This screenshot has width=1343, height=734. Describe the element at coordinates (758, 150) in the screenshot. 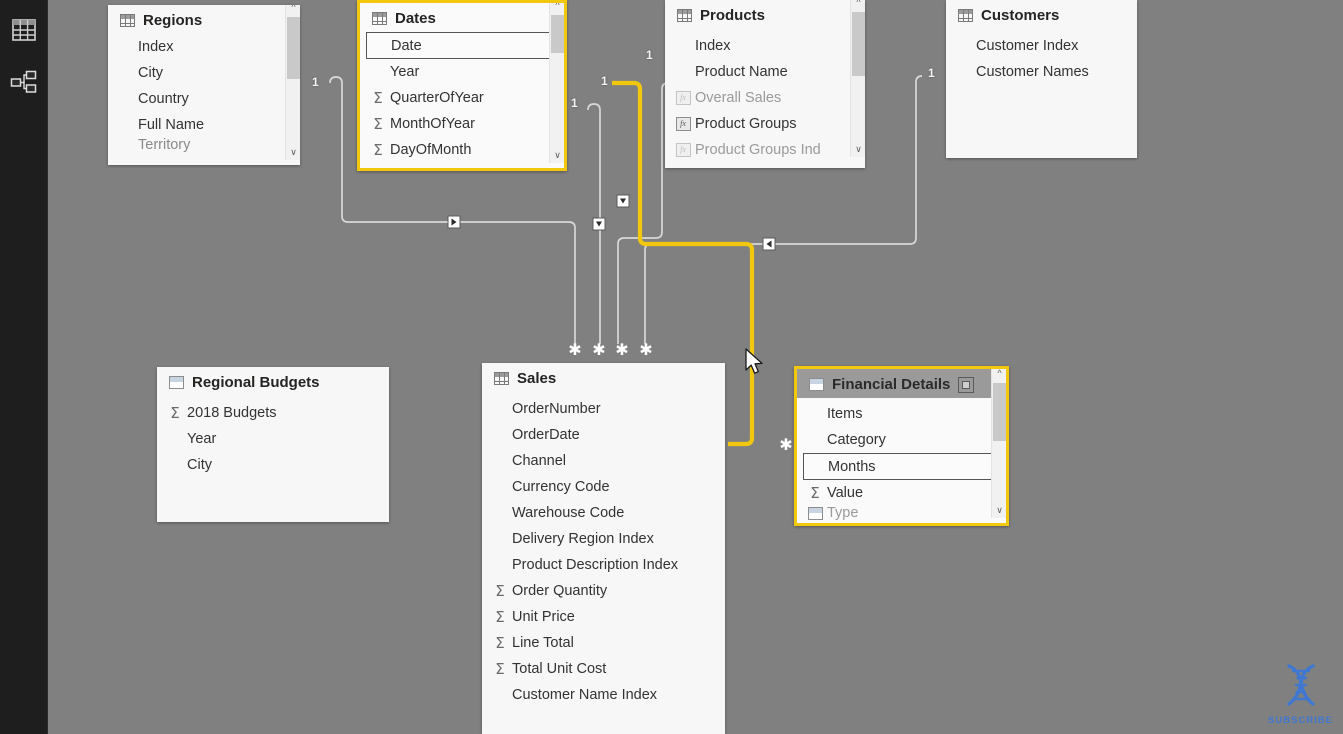

I see `field-label: Product Groups Ind` at that location.